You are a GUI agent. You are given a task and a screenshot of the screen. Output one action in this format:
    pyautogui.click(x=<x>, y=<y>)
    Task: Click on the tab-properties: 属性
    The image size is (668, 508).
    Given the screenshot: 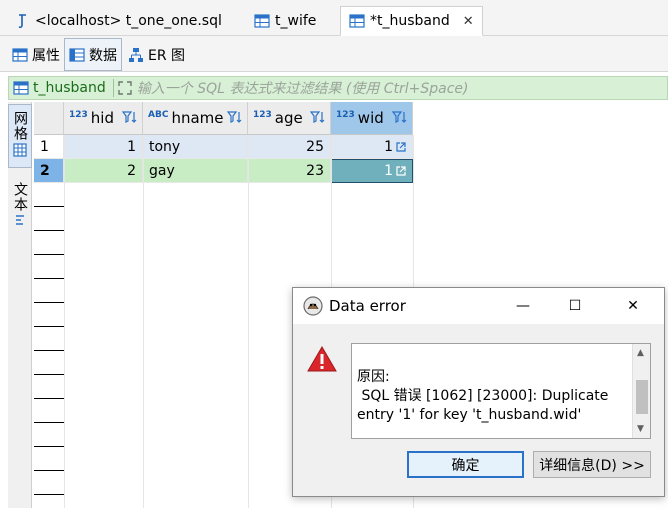 What is the action you would take?
    pyautogui.click(x=36, y=54)
    